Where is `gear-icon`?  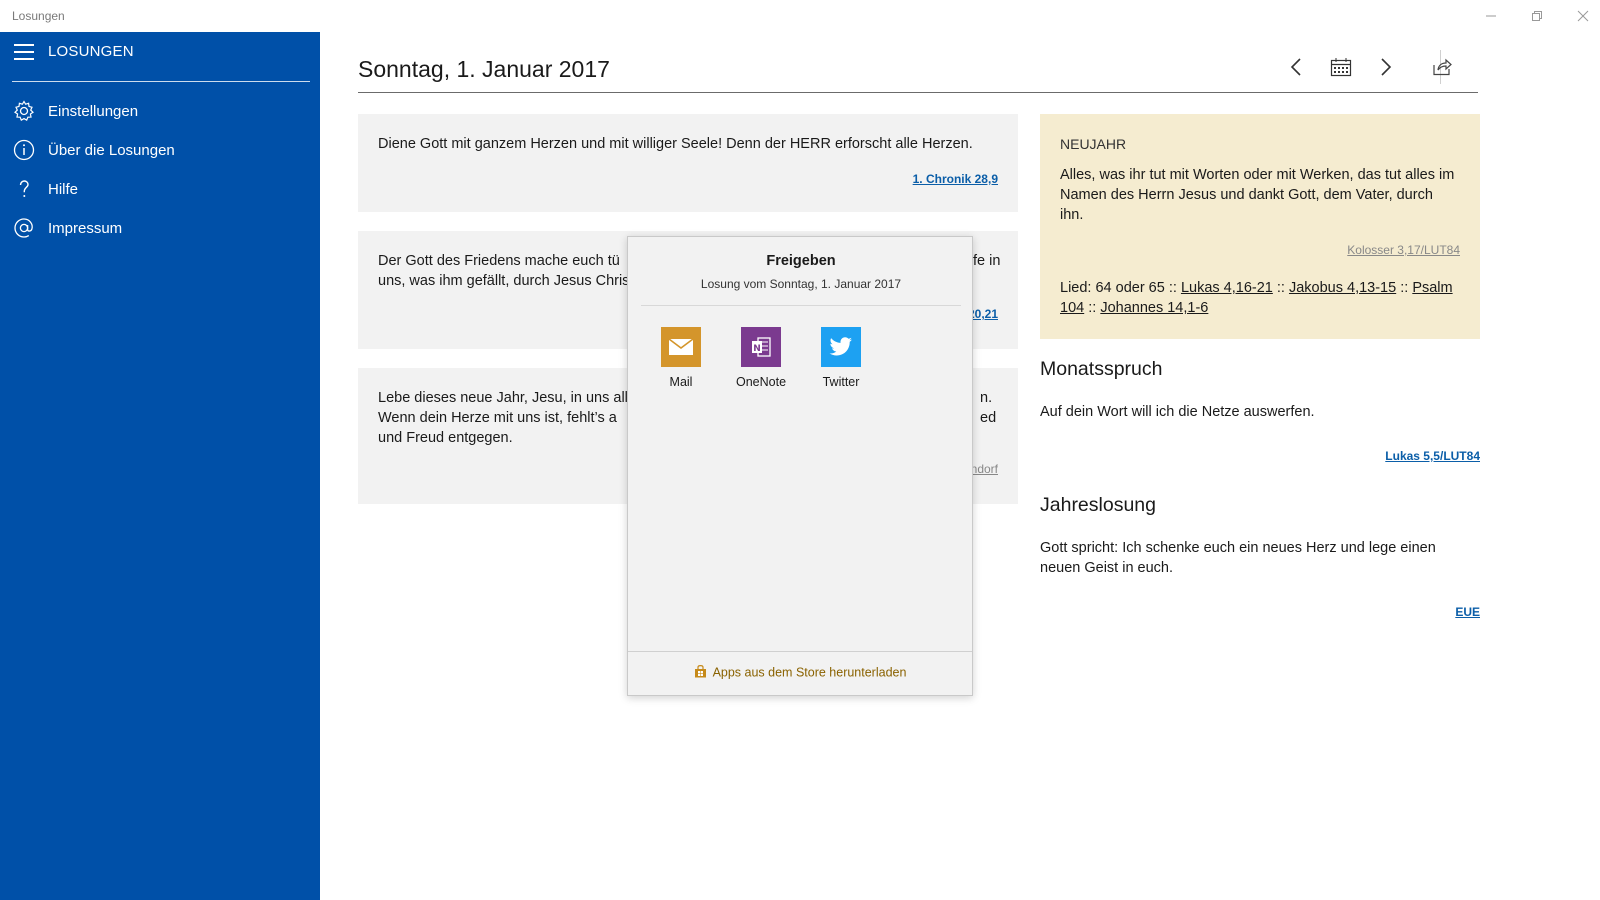
gear-icon is located at coordinates (24, 111).